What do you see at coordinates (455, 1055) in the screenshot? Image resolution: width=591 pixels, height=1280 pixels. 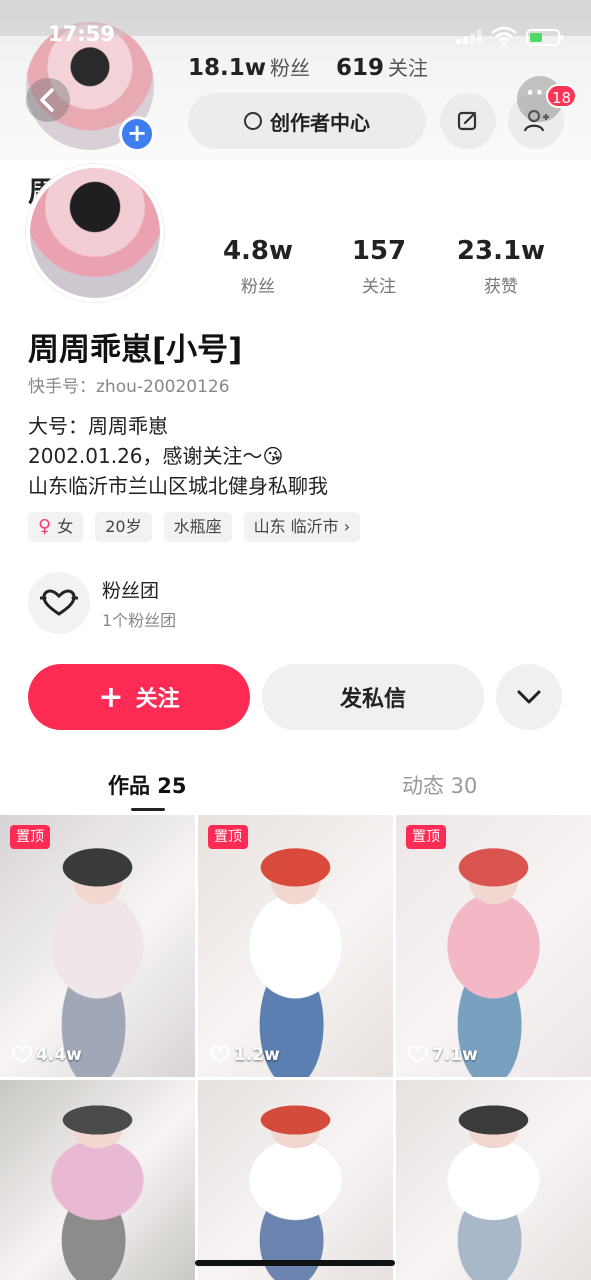 I see `like-count-value: 7.1w` at bounding box center [455, 1055].